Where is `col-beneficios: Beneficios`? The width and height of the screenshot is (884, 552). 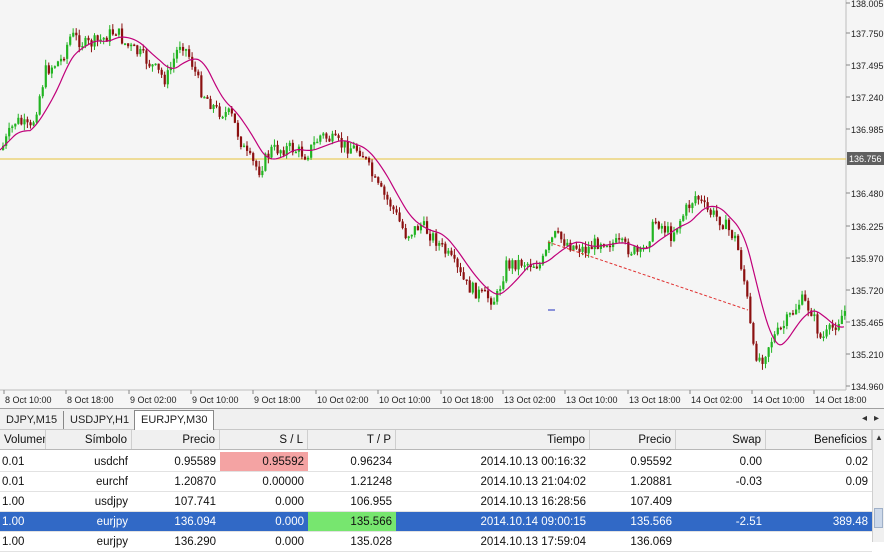 col-beneficios: Beneficios is located at coordinates (819, 439).